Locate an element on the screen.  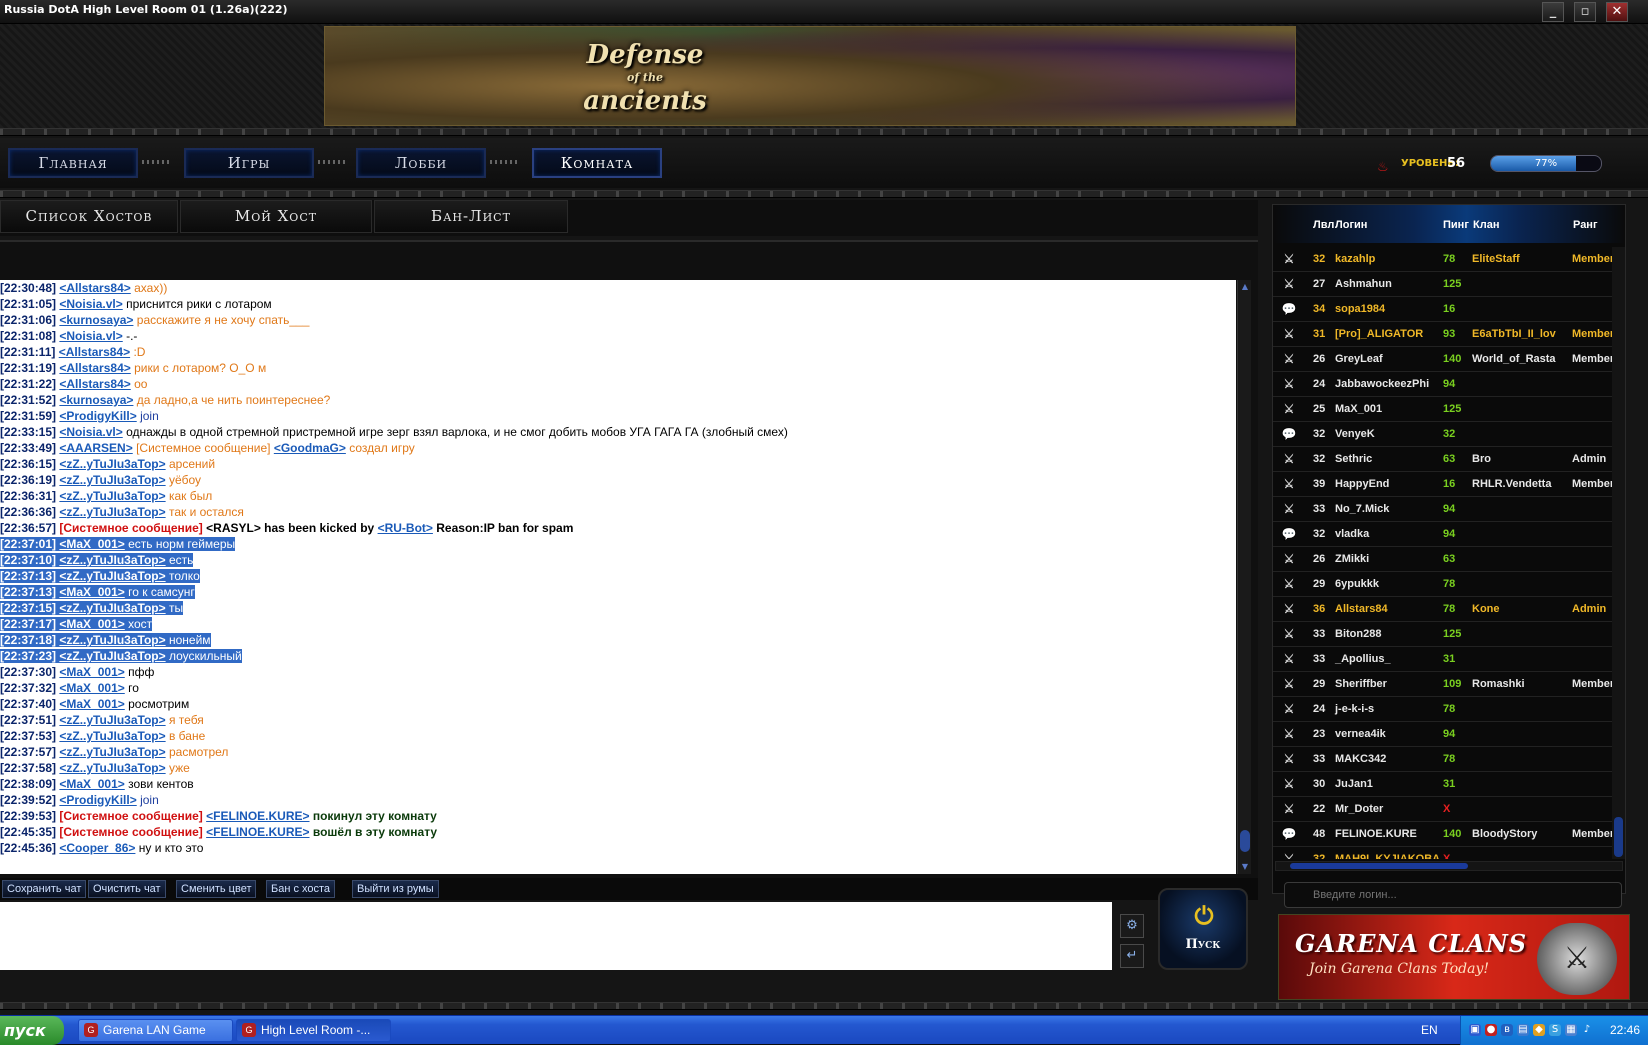
player-row: ⚔ 31 [Pro]_ALIGATOR 93 E6aTbTbI_II_lov Member is located at coordinates (1449, 334).